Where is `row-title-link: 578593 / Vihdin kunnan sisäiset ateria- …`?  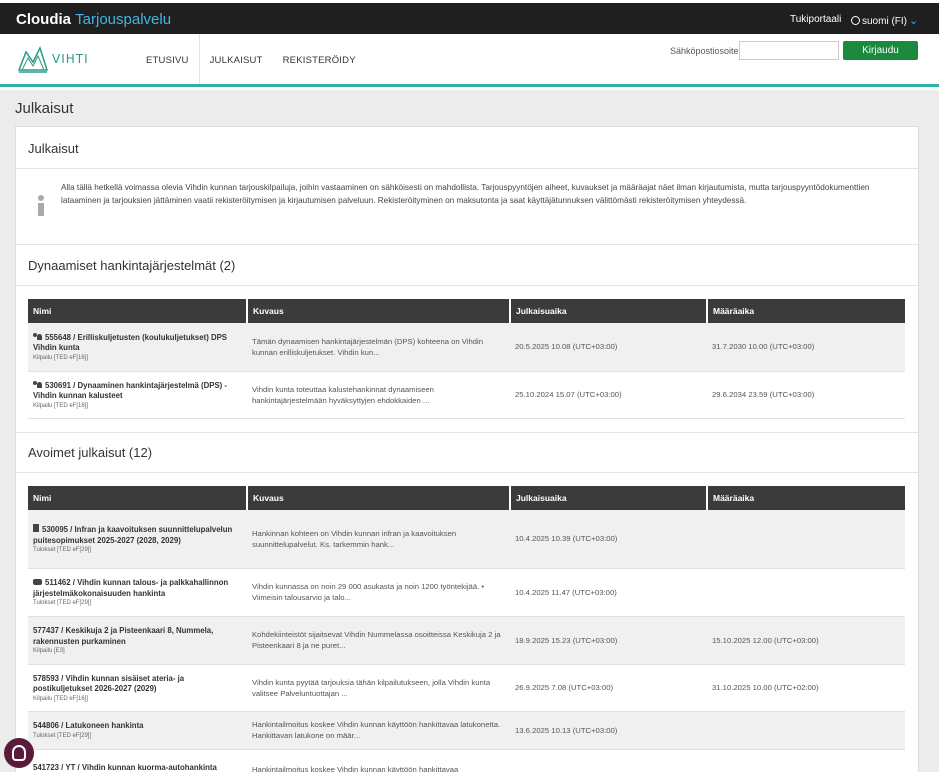 row-title-link: 578593 / Vihdin kunnan sisäiset ateria- … is located at coordinates (137, 684).